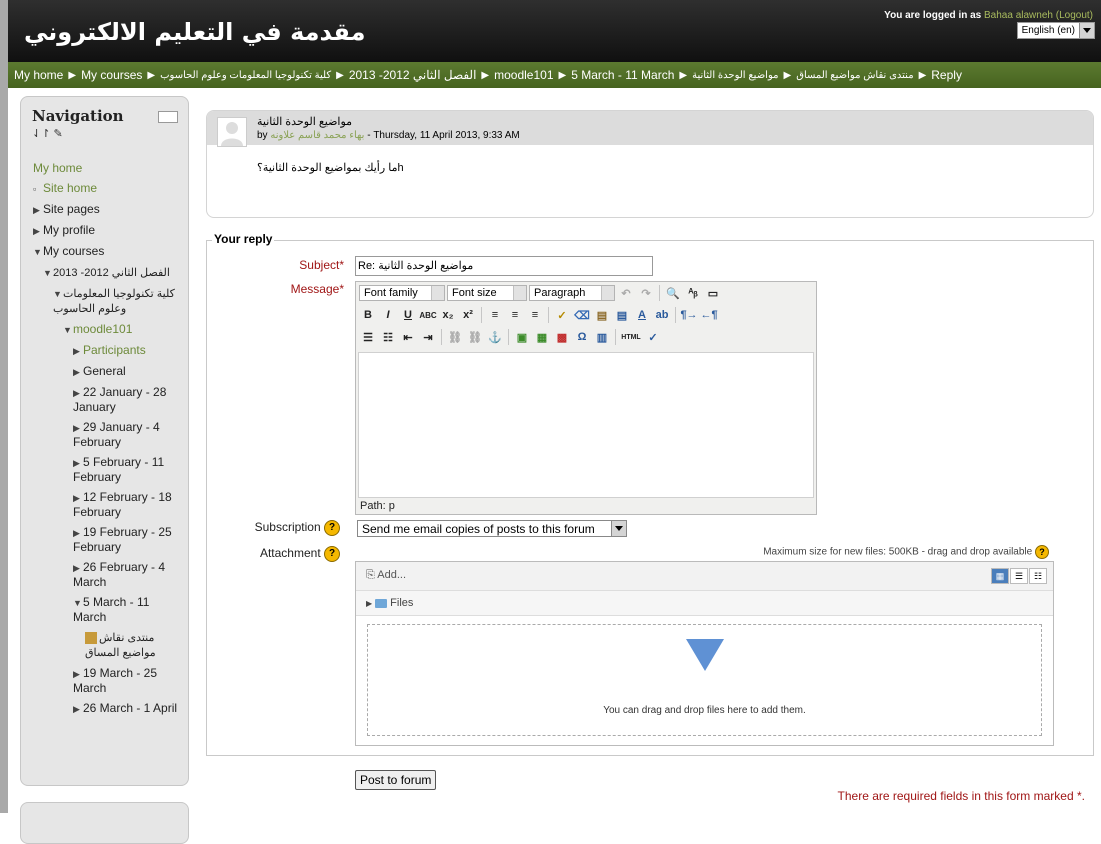 The height and width of the screenshot is (844, 1101). I want to click on numbered-list-icon: ☷, so click(388, 337).